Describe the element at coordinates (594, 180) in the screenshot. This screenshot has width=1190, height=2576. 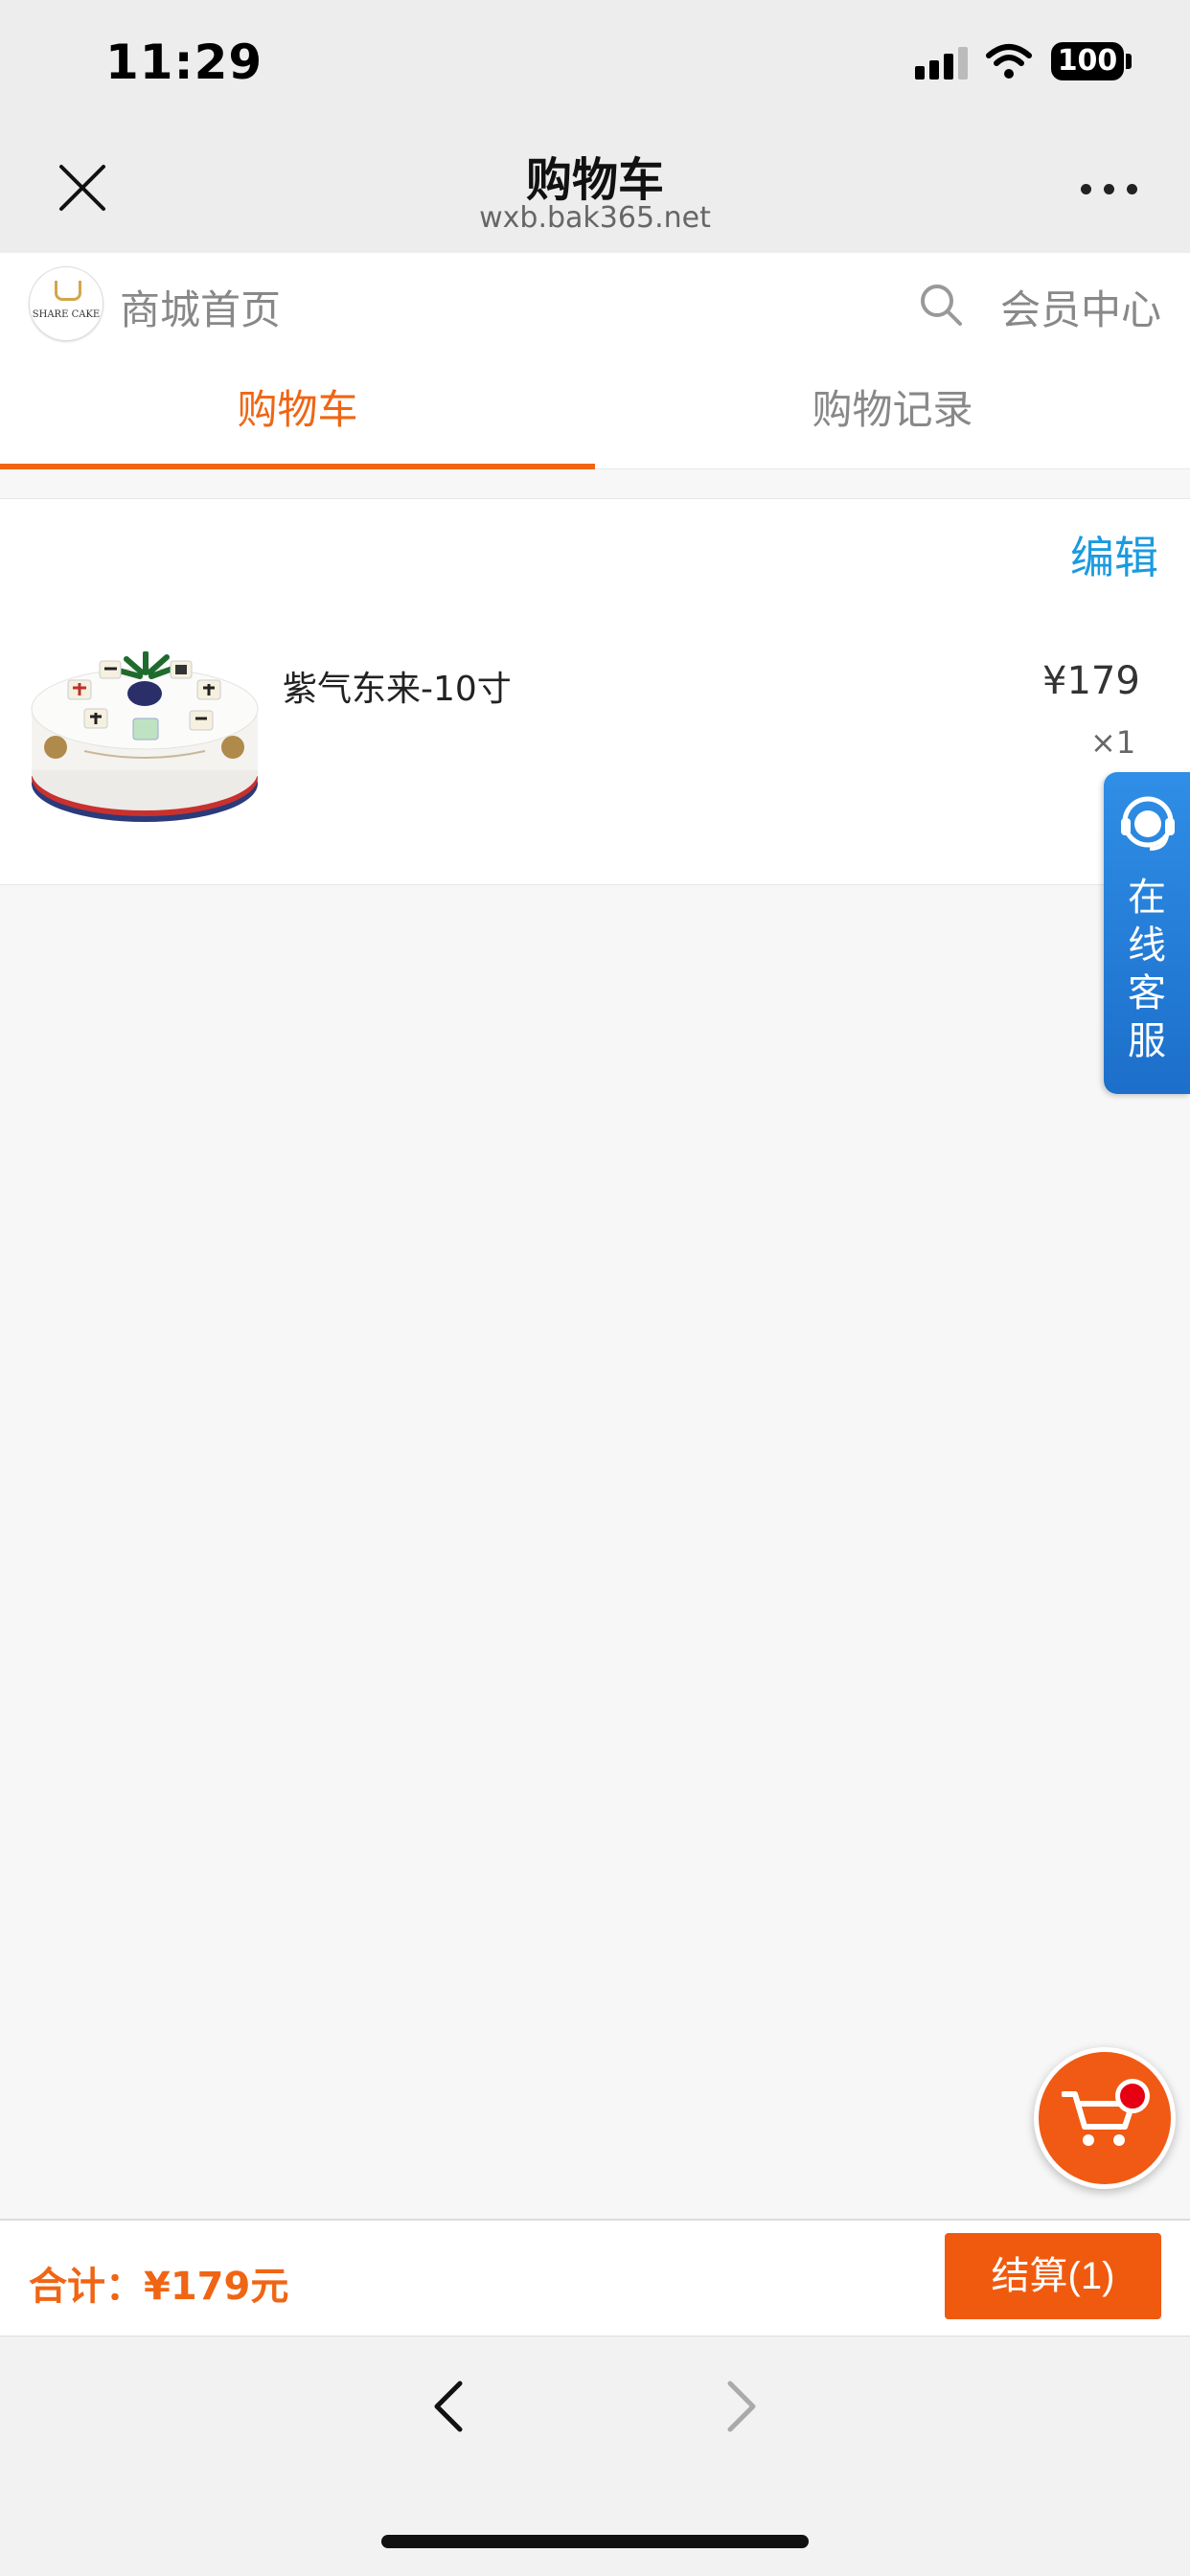
I see `page-title: 购物车` at that location.